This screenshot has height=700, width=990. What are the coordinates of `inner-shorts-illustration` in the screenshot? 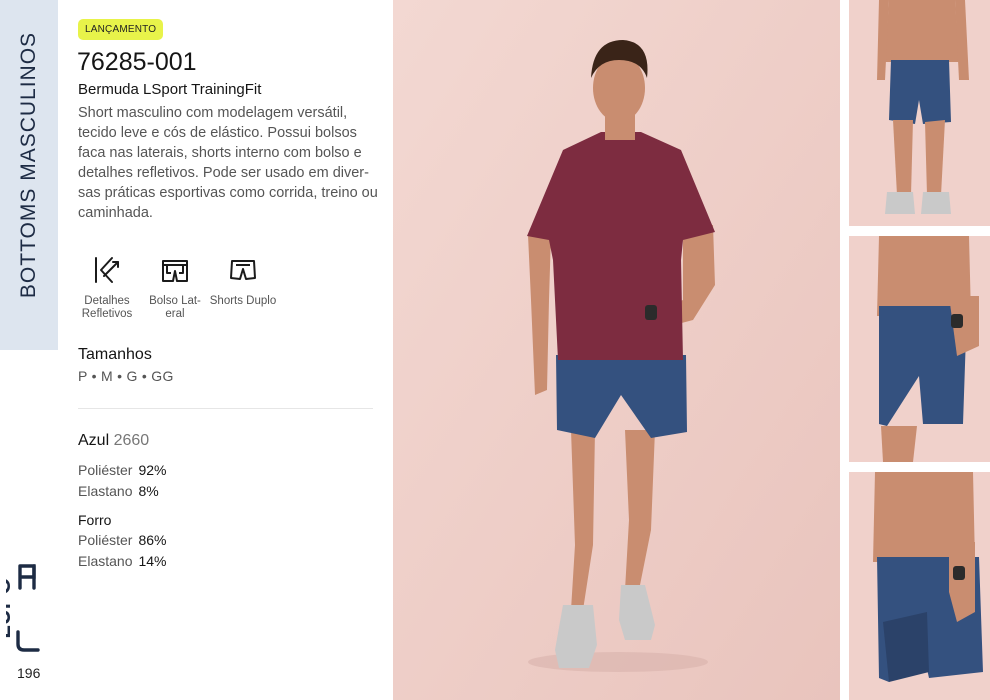 It's located at (919, 586).